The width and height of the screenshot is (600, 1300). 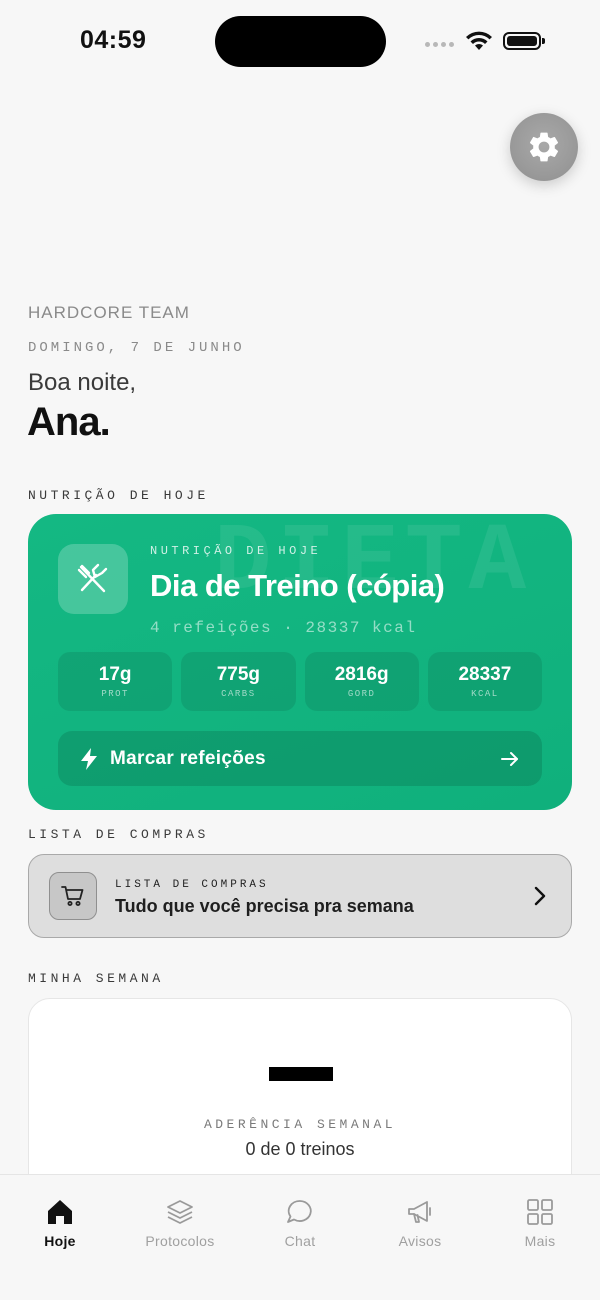 I want to click on lightning-icon, so click(x=89, y=758).